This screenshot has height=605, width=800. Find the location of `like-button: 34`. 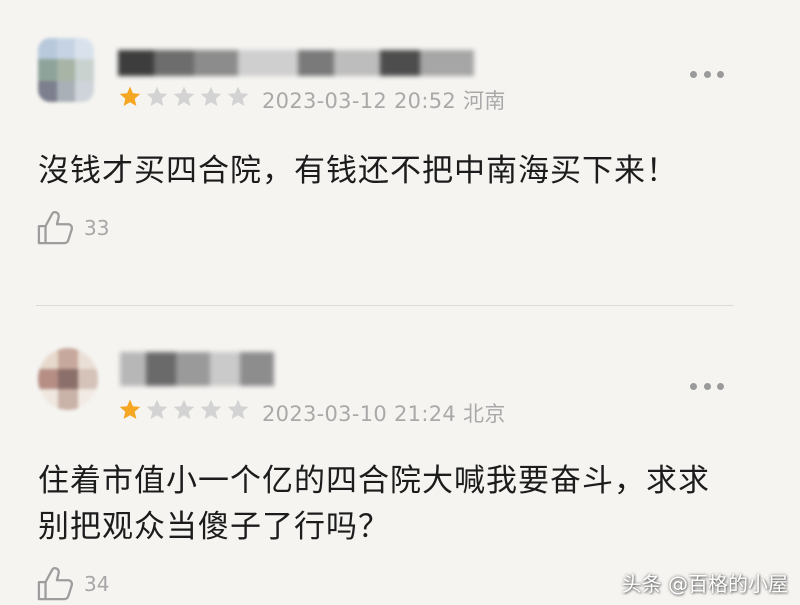

like-button: 34 is located at coordinates (72, 584).